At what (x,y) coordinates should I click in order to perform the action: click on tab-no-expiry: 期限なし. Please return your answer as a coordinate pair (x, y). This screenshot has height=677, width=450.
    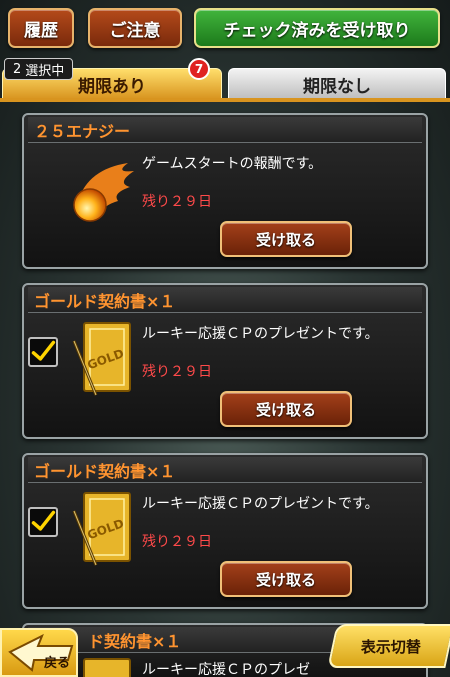
    Looking at the image, I should click on (337, 84).